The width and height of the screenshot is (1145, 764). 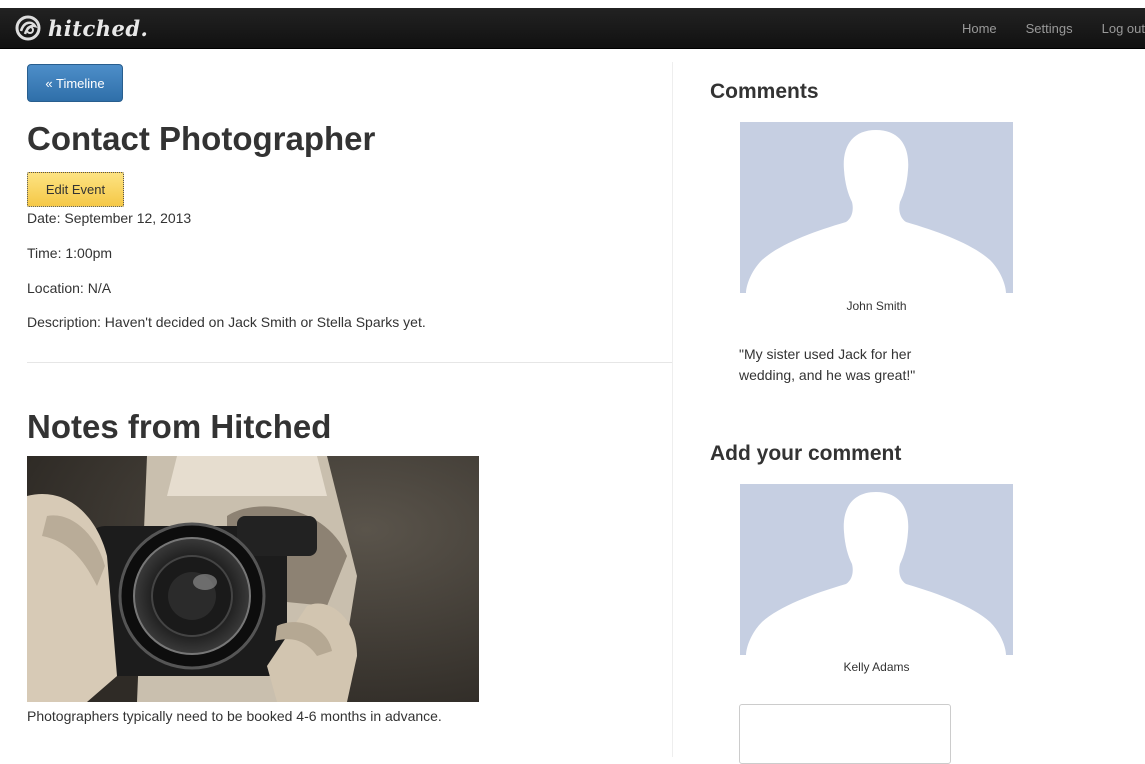 I want to click on comments-title: Comments, so click(x=764, y=91).